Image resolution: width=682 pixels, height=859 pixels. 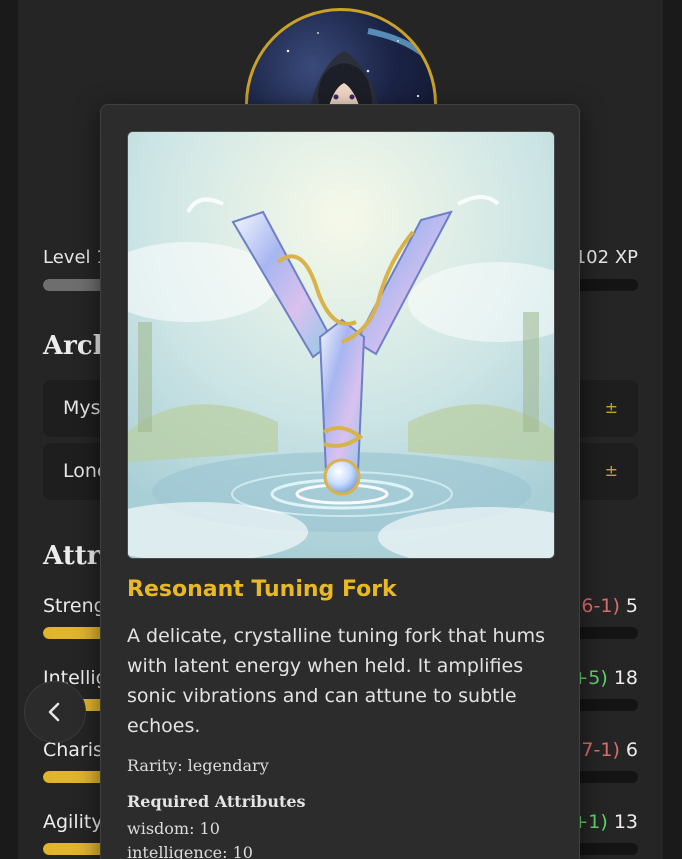 What do you see at coordinates (73, 822) in the screenshot?
I see `attribute-name: Agility` at bounding box center [73, 822].